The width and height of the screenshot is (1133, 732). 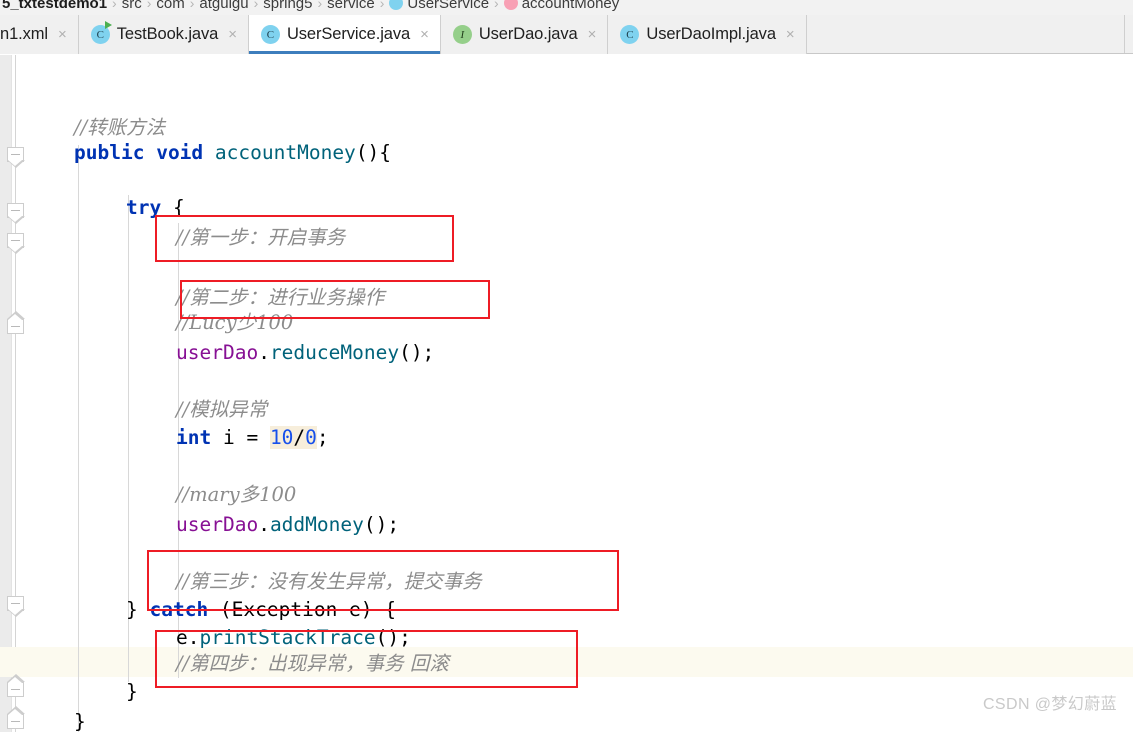 What do you see at coordinates (299, 437) in the screenshot?
I see `code-token: /` at bounding box center [299, 437].